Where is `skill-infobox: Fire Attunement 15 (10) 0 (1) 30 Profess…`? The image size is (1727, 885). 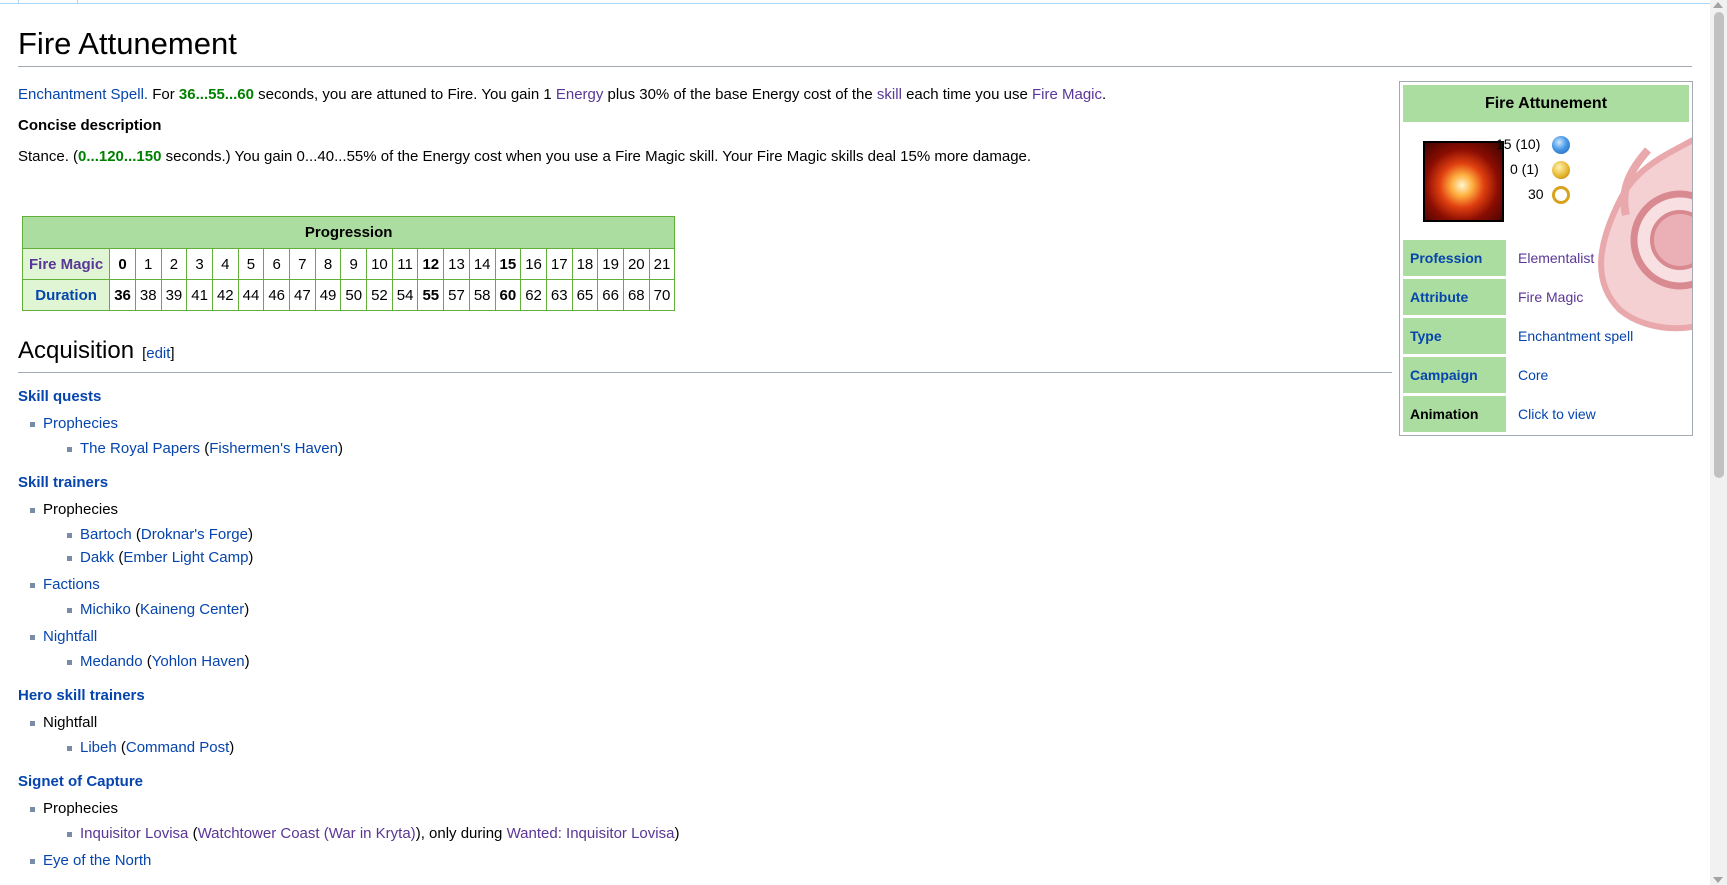 skill-infobox: Fire Attunement 15 (10) 0 (1) 30 Profess… is located at coordinates (1546, 258).